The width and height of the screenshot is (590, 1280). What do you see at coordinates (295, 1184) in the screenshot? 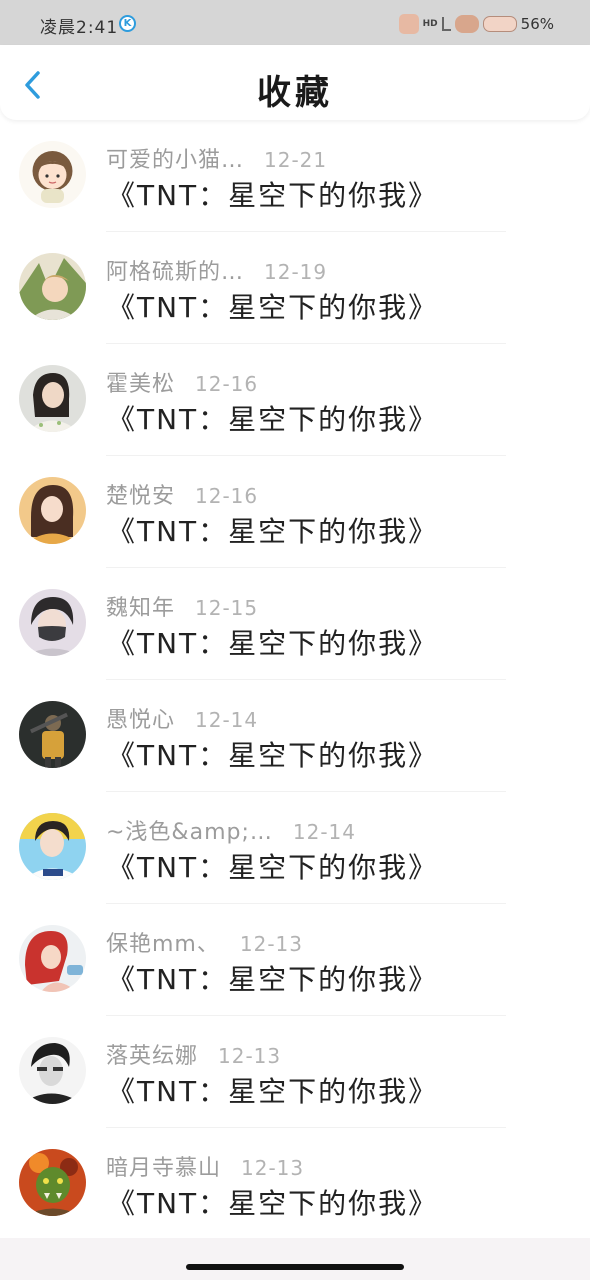
I see `list-item: 暗月寺慕山 12-13 《TNT：星空下的你我》` at bounding box center [295, 1184].